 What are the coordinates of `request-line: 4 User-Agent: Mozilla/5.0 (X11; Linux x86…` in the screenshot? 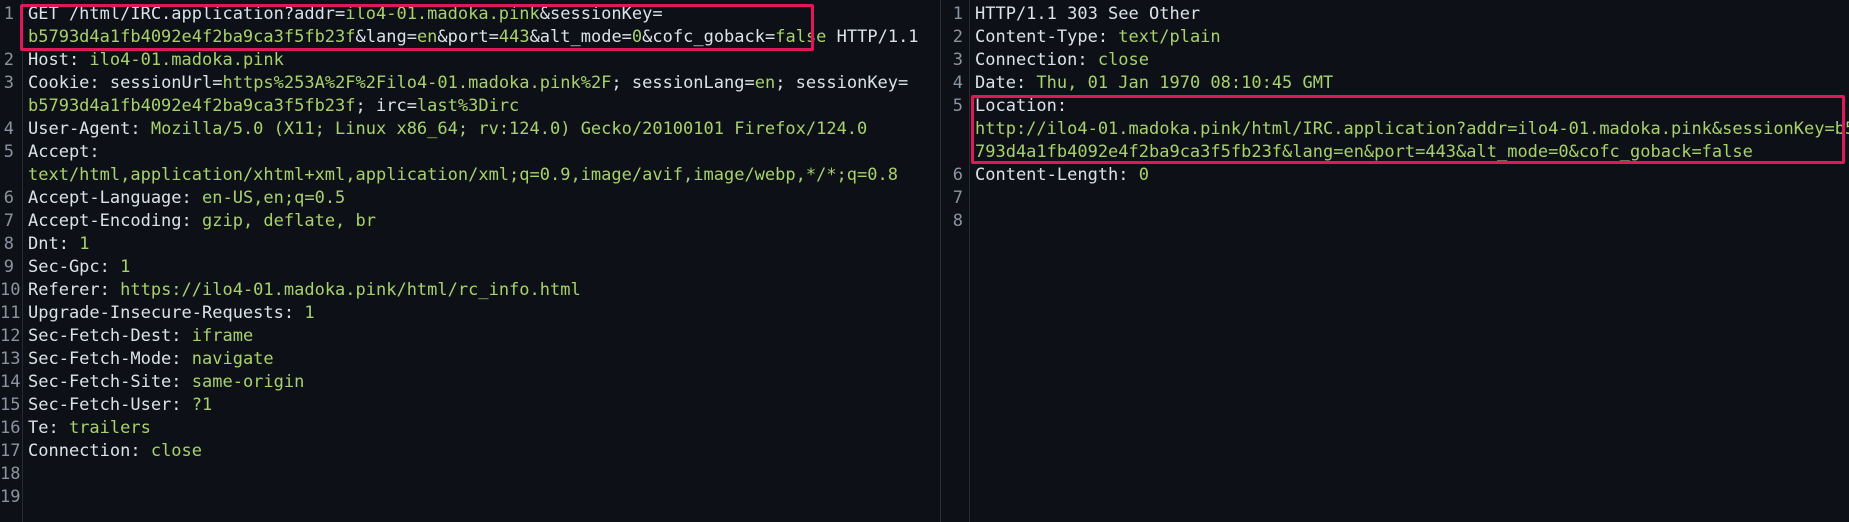 It's located at (469, 129).